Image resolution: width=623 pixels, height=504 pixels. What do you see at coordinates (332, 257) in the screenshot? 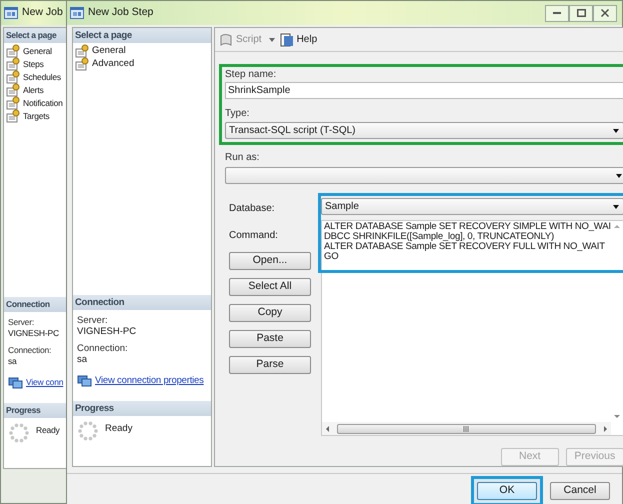
I see `code-line: GO` at bounding box center [332, 257].